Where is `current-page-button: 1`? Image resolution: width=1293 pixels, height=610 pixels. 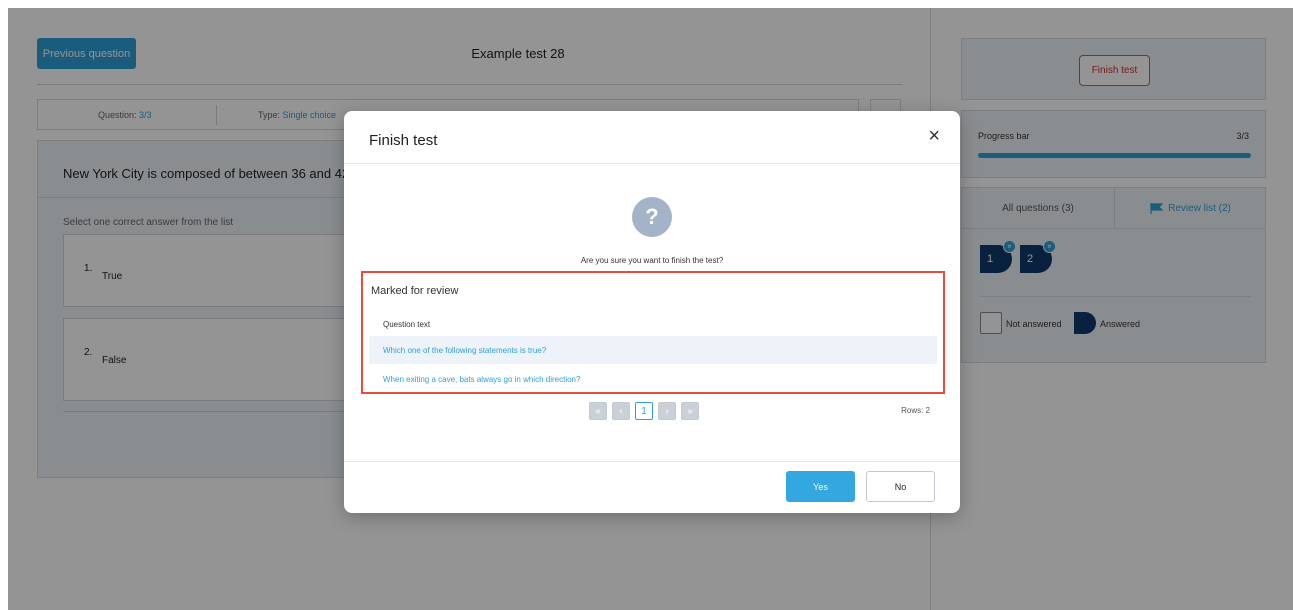 current-page-button: 1 is located at coordinates (644, 411).